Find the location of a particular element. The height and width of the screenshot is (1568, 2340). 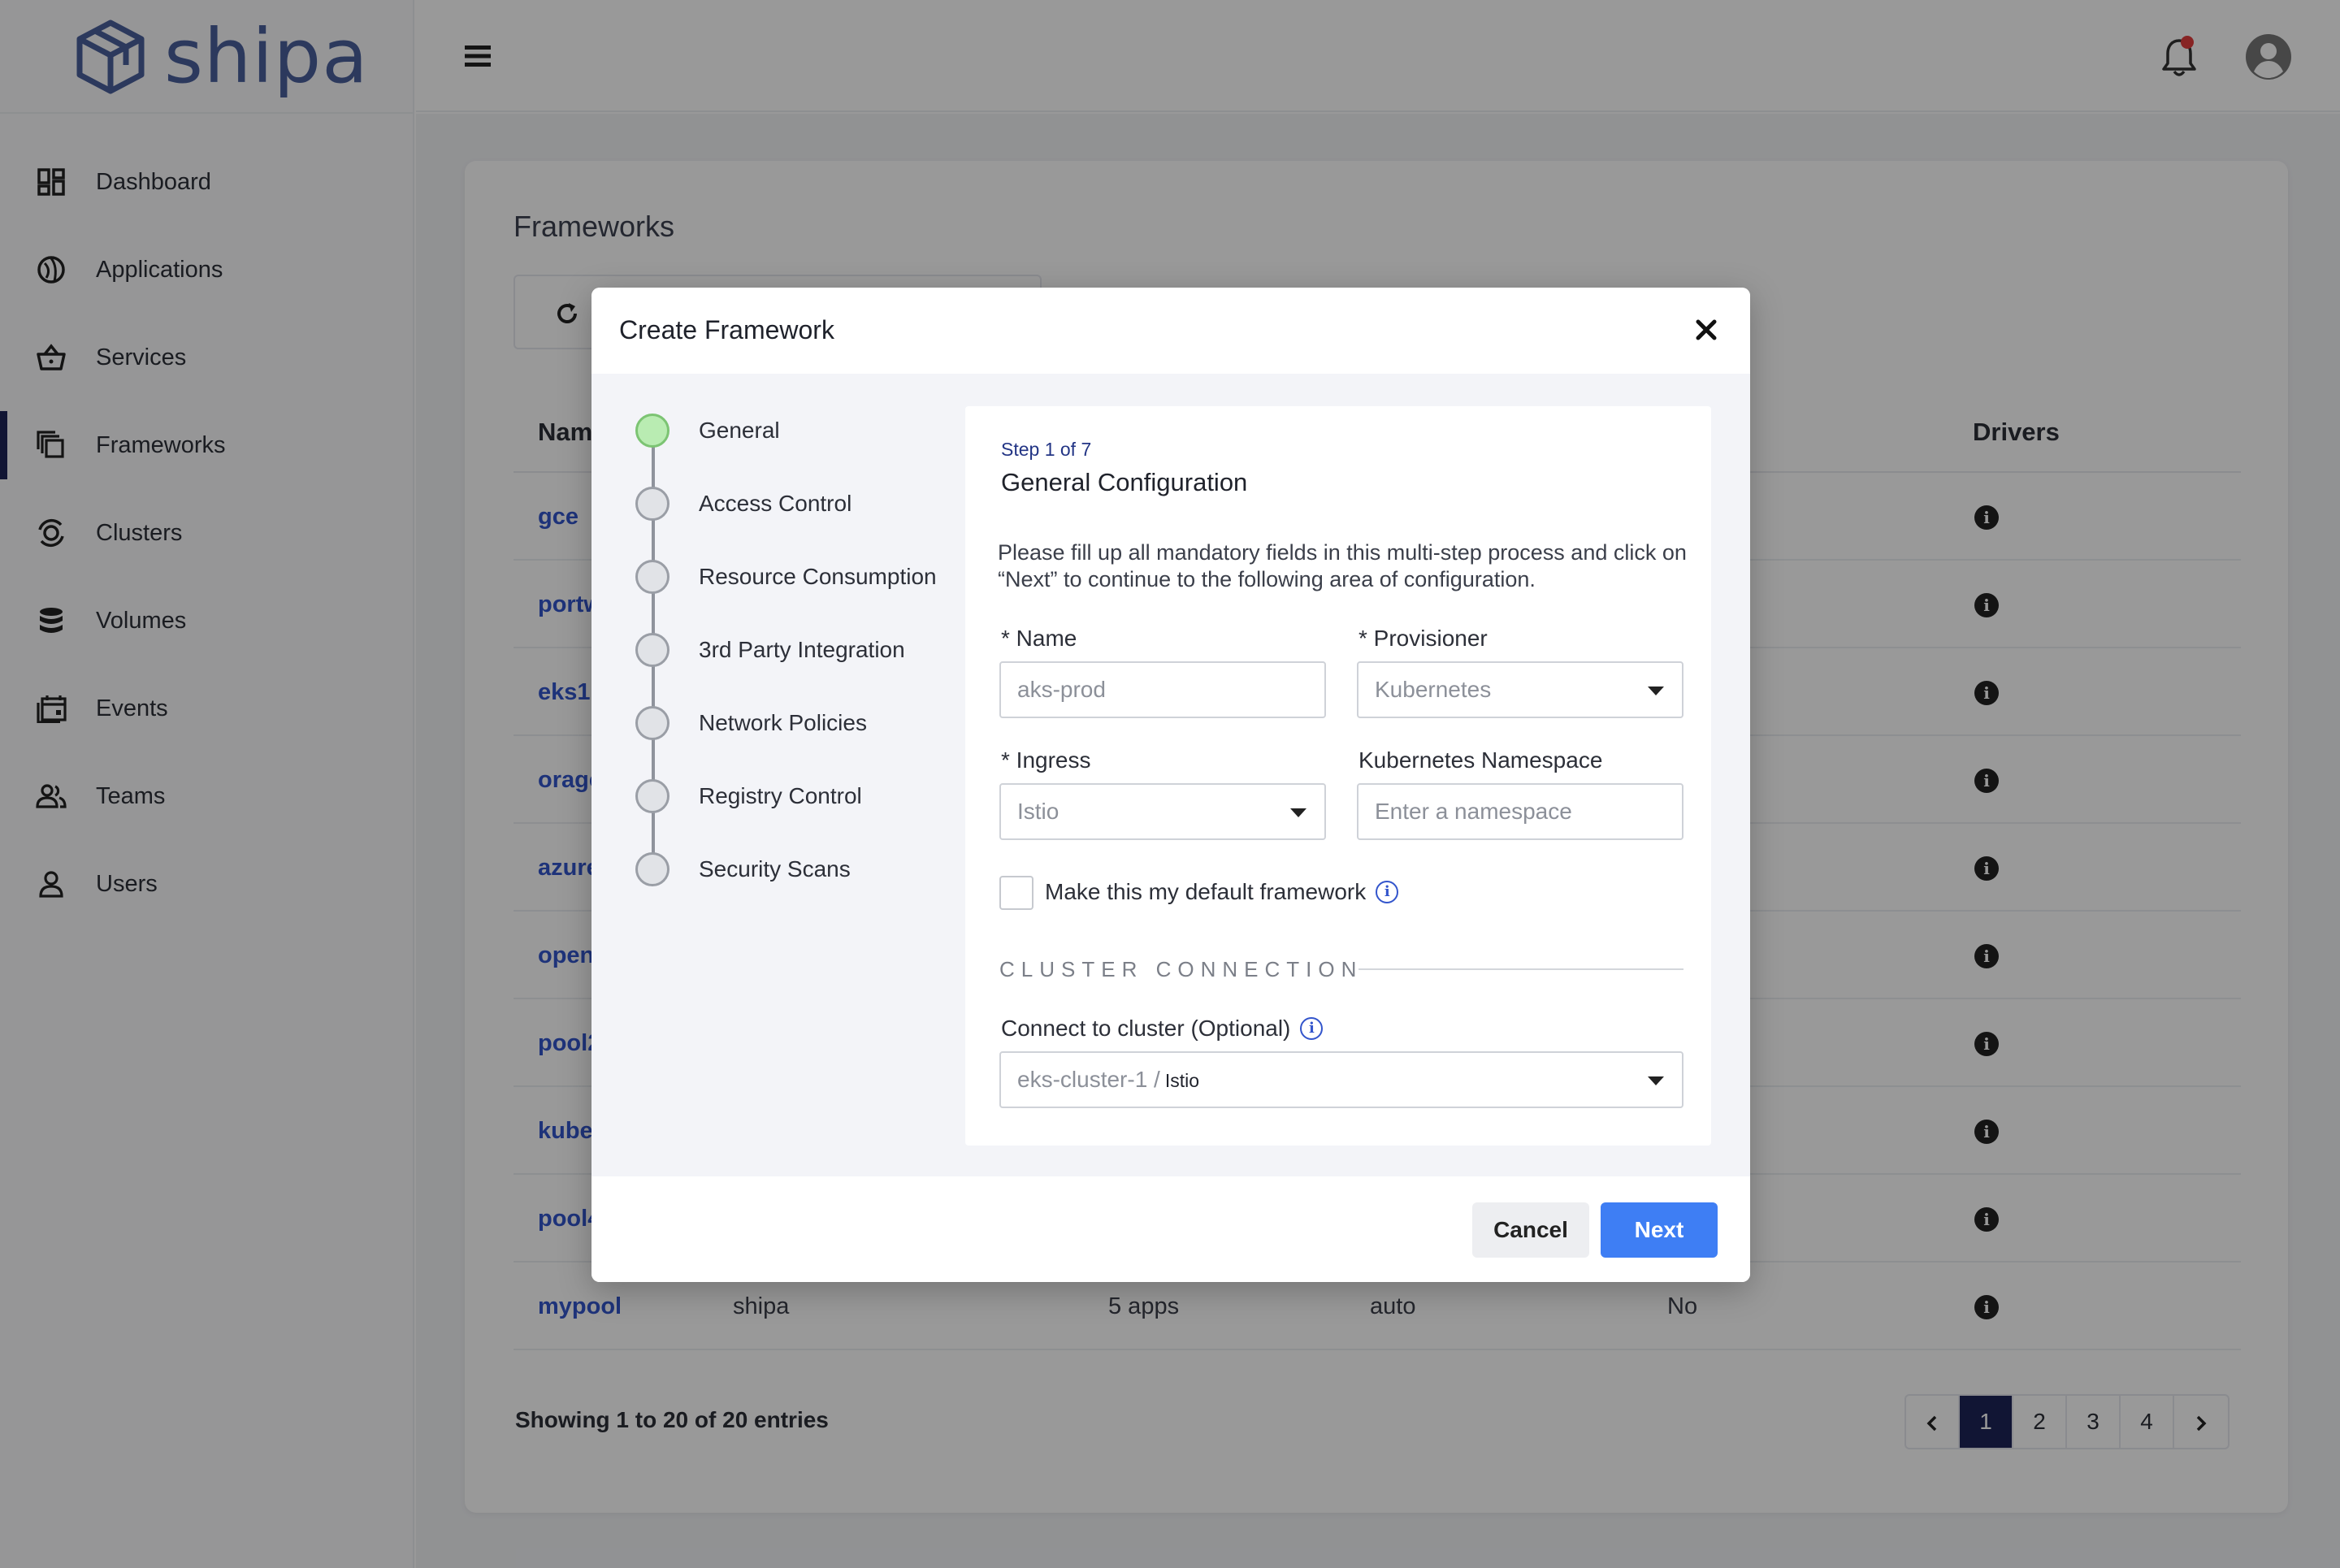

step-security-scans: Security Scans is located at coordinates (743, 869).